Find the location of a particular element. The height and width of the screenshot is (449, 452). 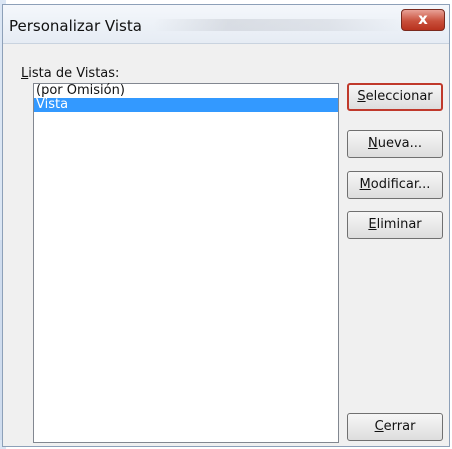

dialog-title: Personalizar Vista is located at coordinates (75, 26).